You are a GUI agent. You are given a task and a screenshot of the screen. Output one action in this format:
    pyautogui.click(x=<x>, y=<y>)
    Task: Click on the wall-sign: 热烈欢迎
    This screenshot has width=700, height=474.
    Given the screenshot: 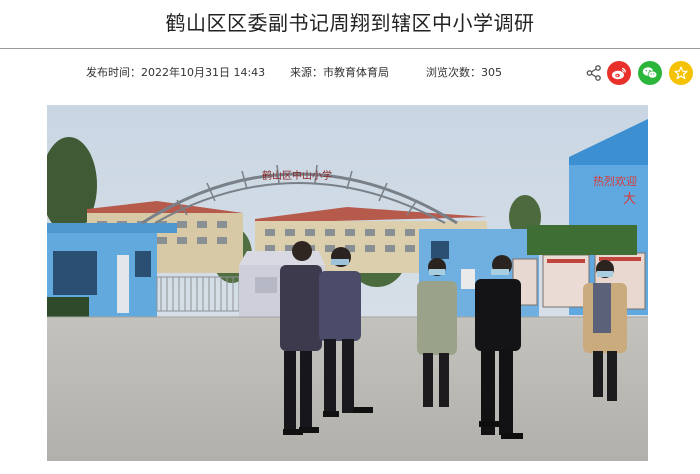 What is the action you would take?
    pyautogui.click(x=615, y=181)
    